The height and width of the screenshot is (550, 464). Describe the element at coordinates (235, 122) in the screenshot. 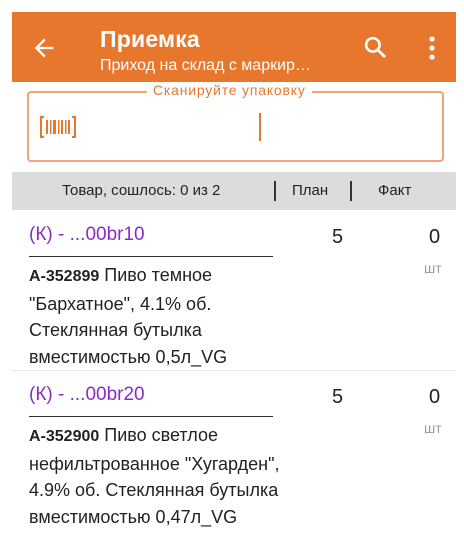

I see `scan-package-input: Сканируйте упаковку` at that location.